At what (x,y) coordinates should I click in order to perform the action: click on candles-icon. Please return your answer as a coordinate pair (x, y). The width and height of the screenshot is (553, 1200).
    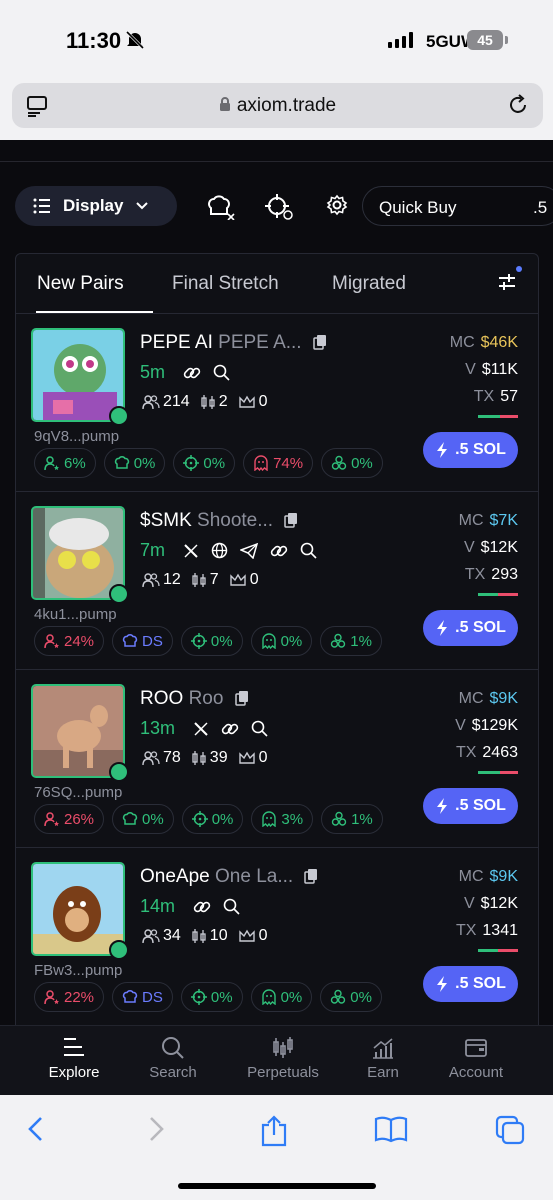
    Looking at the image, I should click on (199, 758).